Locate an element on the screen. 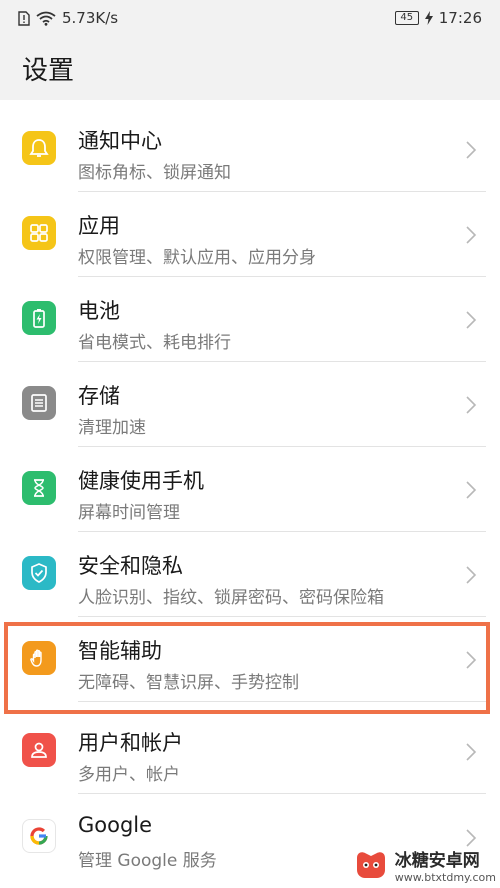 The width and height of the screenshot is (500, 888). clock: 17:26 is located at coordinates (460, 18).